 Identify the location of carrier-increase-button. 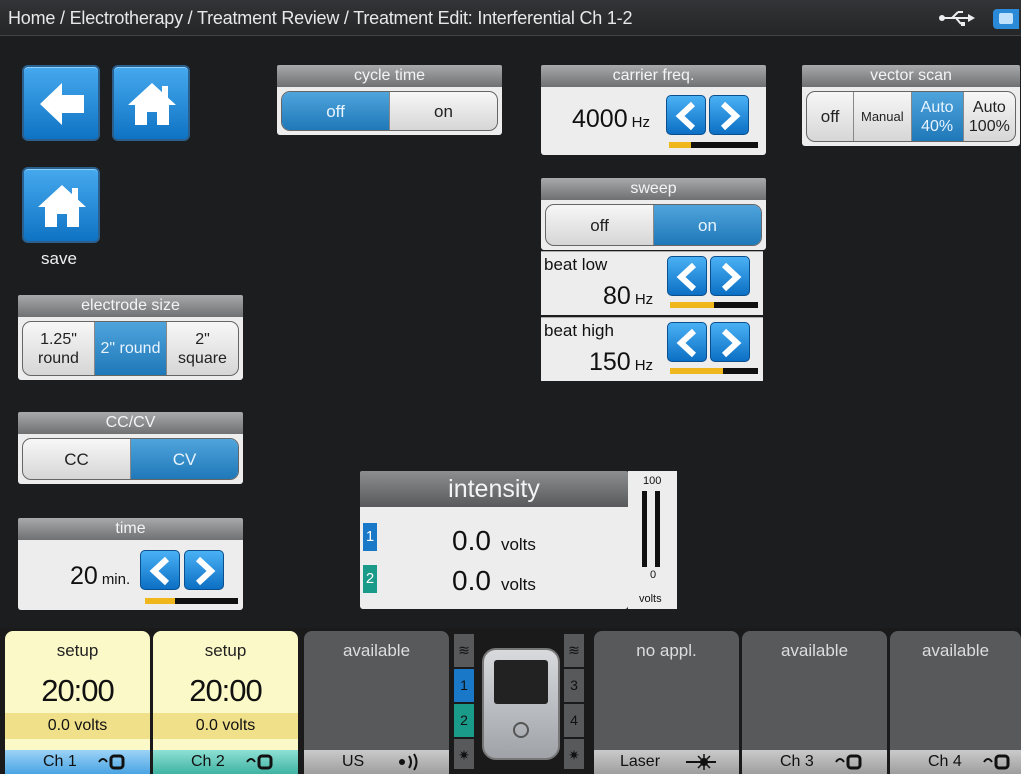
(729, 115).